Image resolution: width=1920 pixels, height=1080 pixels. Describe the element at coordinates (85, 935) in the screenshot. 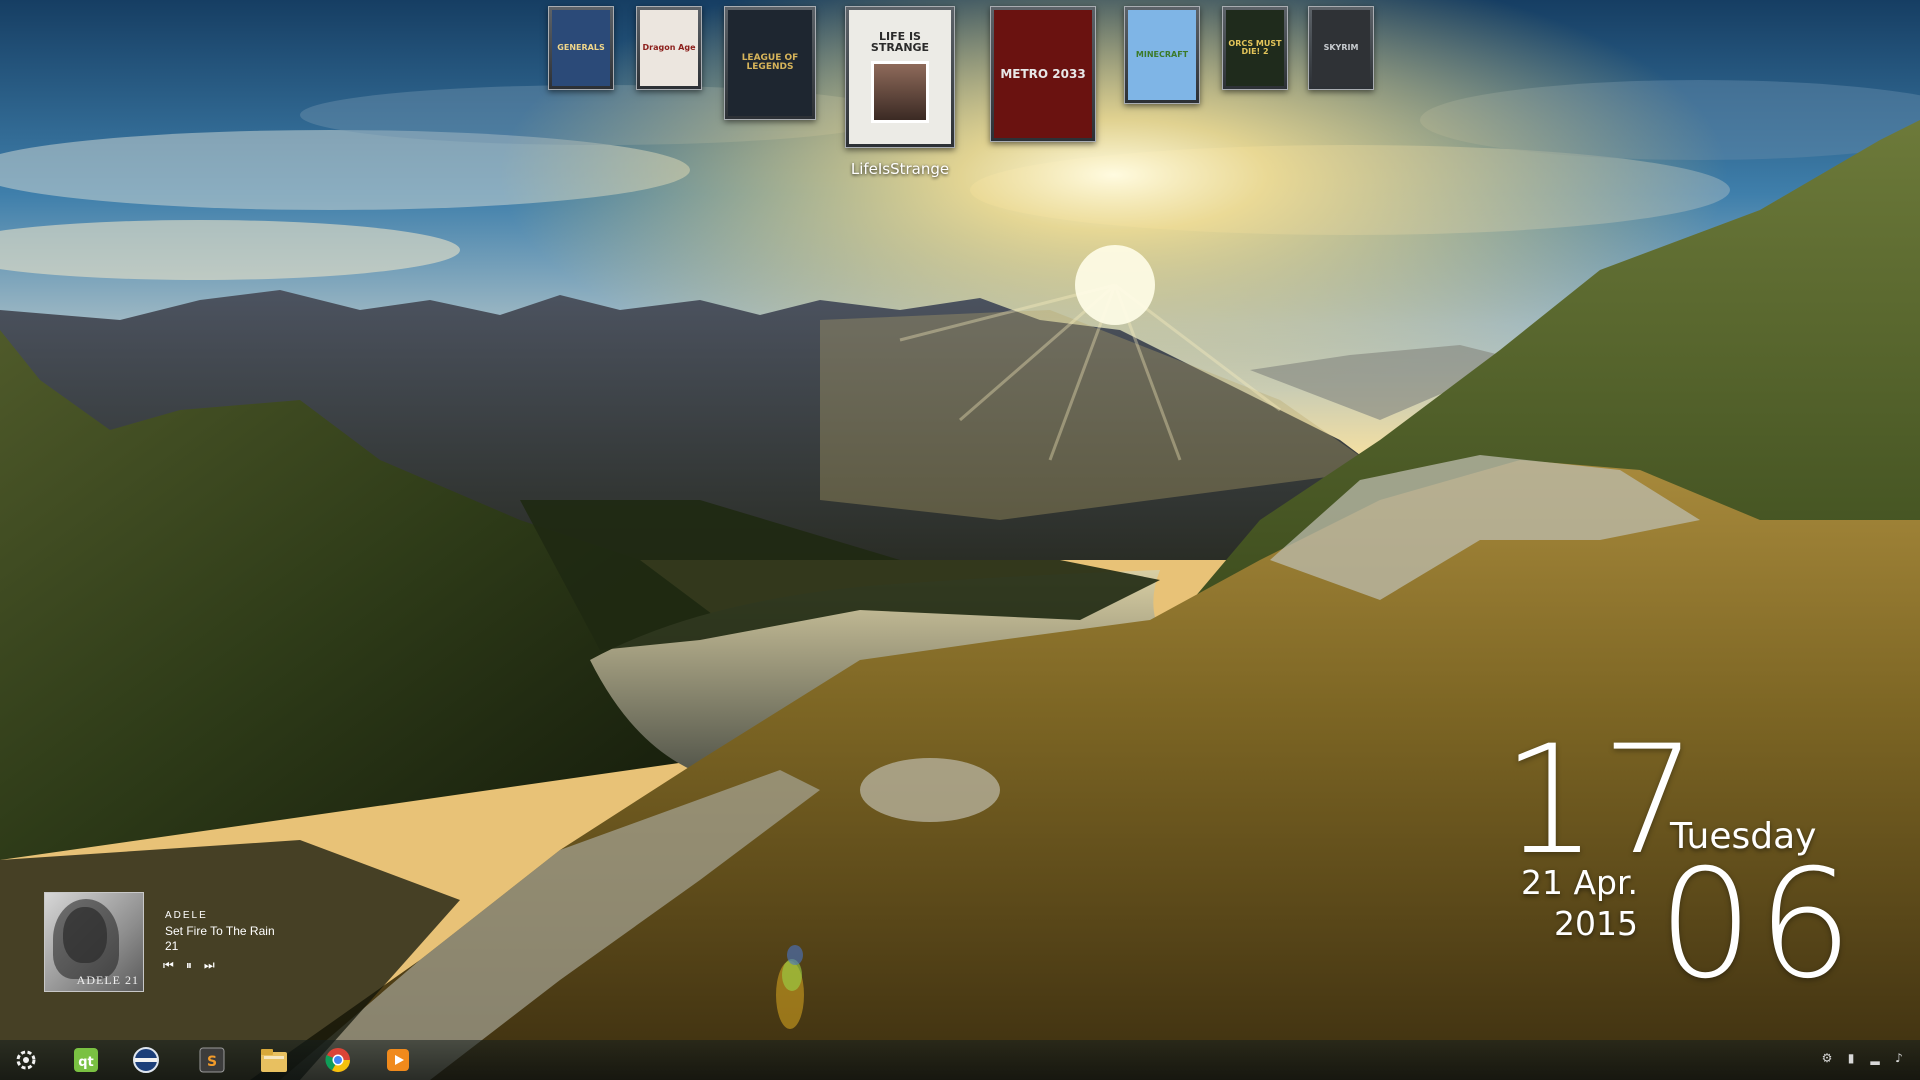

I see `album-art-face` at that location.